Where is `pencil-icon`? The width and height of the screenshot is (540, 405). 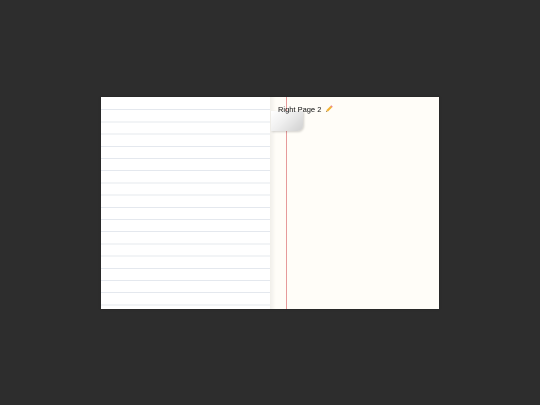
pencil-icon is located at coordinates (329, 109).